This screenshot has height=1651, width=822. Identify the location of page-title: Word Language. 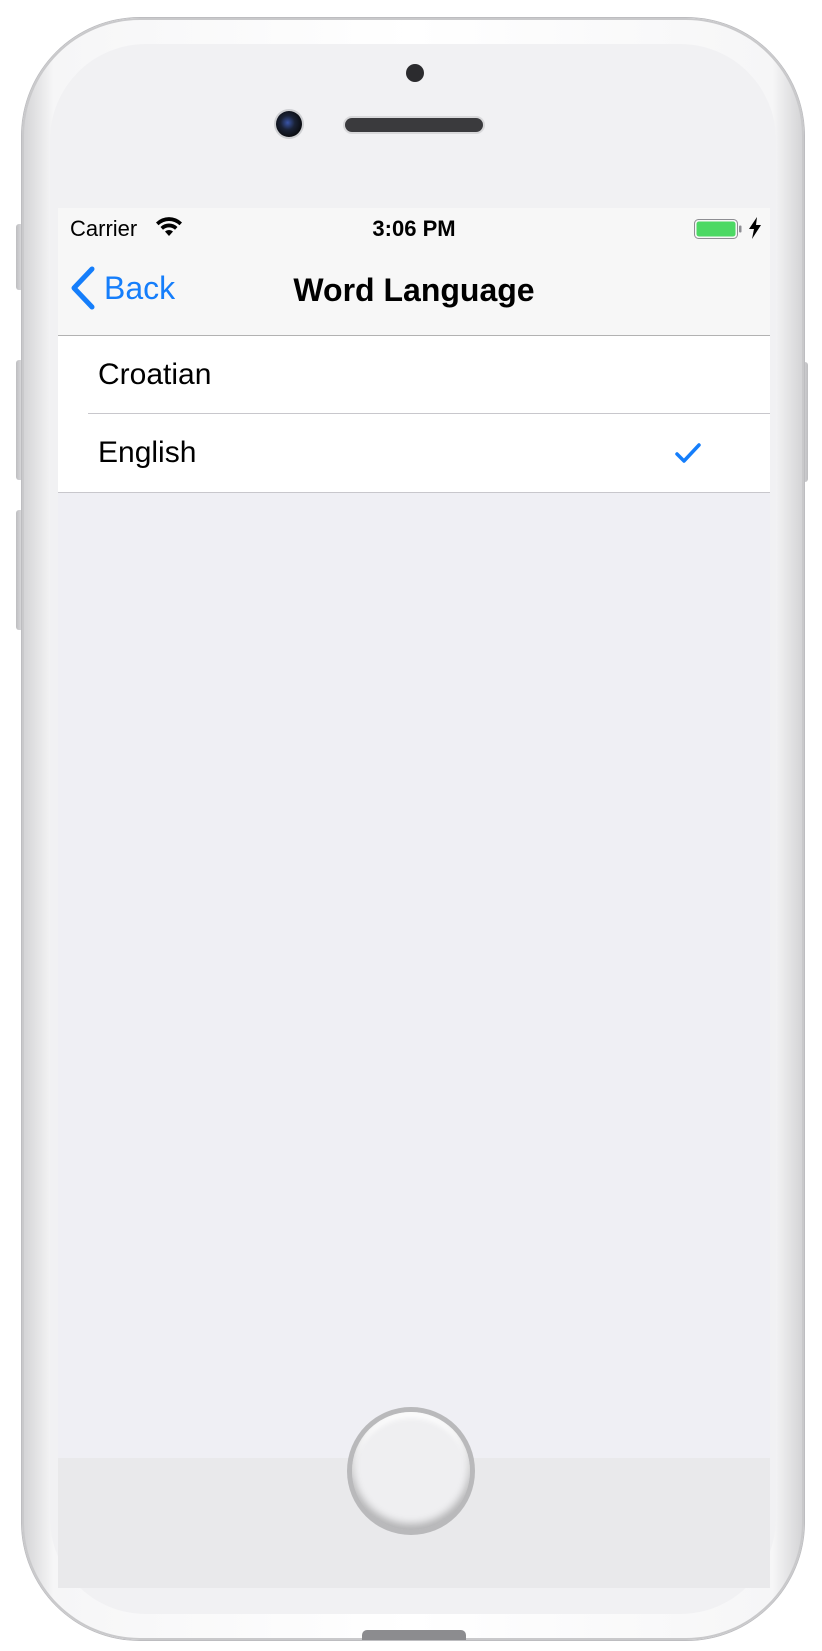
(414, 290).